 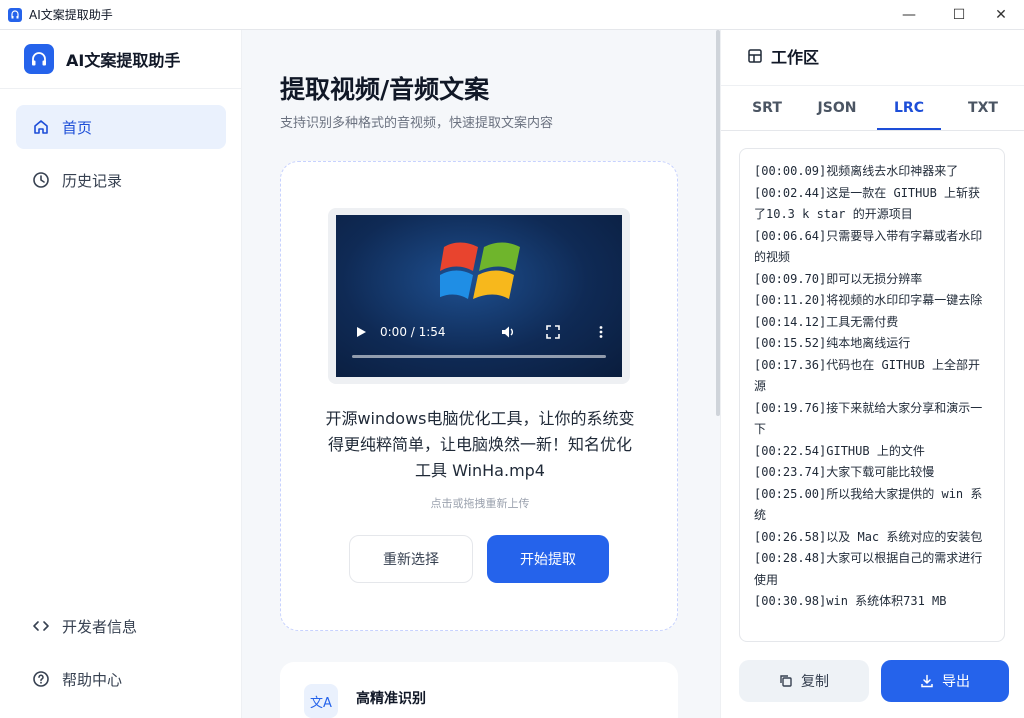 What do you see at coordinates (755, 56) in the screenshot?
I see `layout-icon` at bounding box center [755, 56].